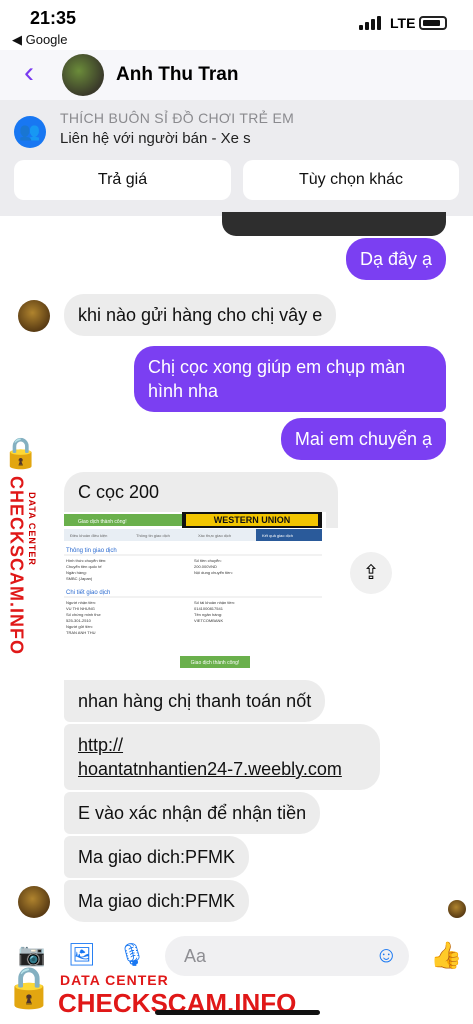 The width and height of the screenshot is (473, 1024). Describe the element at coordinates (155, 138) in the screenshot. I see `banner-subtitle: Liên hệ với người bán - Xe s` at that location.